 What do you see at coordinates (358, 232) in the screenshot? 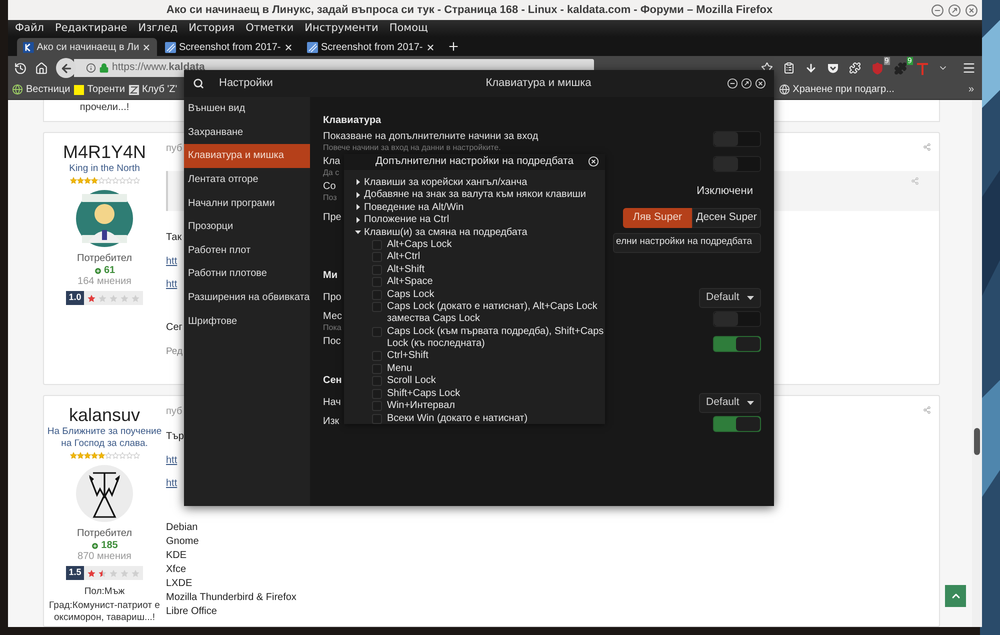
I see `expanded-triangle-icon` at bounding box center [358, 232].